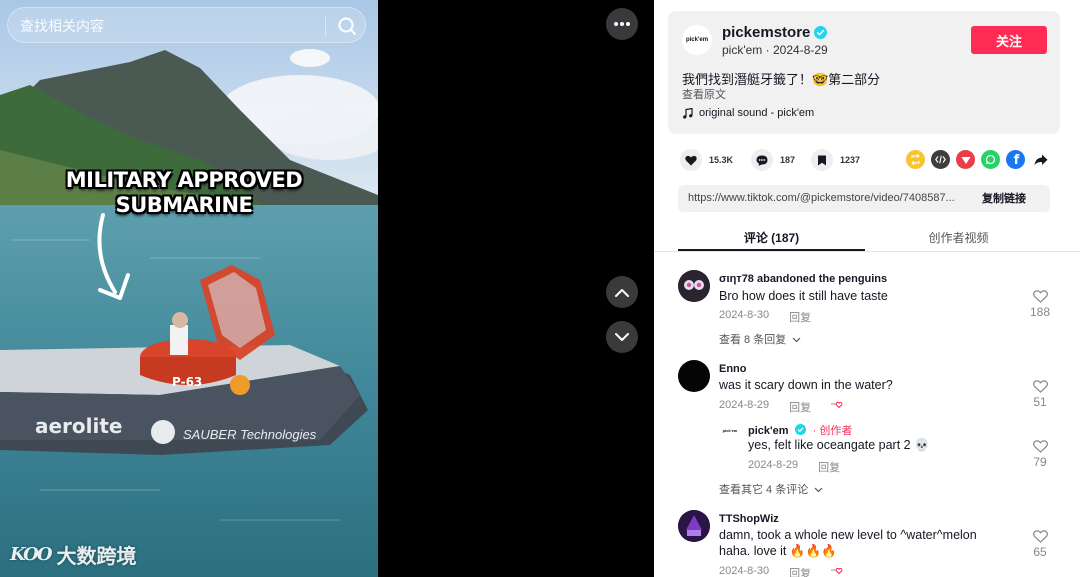  I want to click on embed-button, so click(940, 159).